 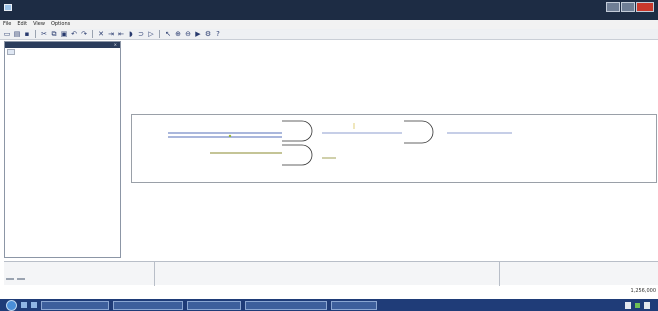 I want to click on bottom-panels: 1,256,000, so click(x=331, y=277).